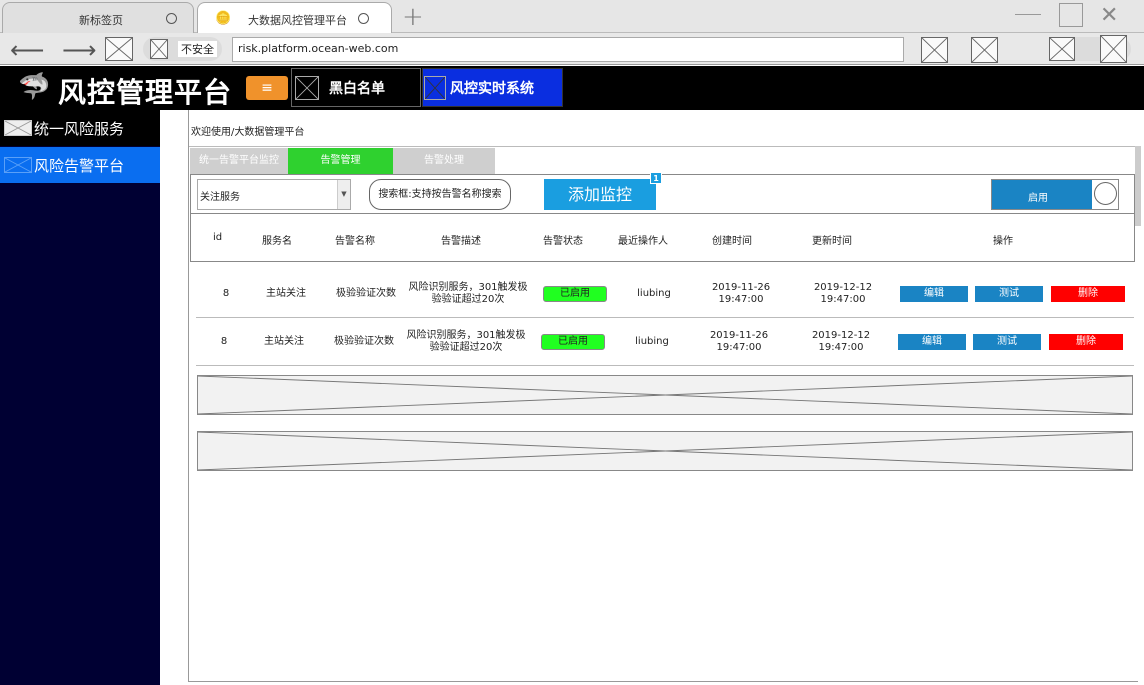  I want to click on security-label: 不安全, so click(197, 49).